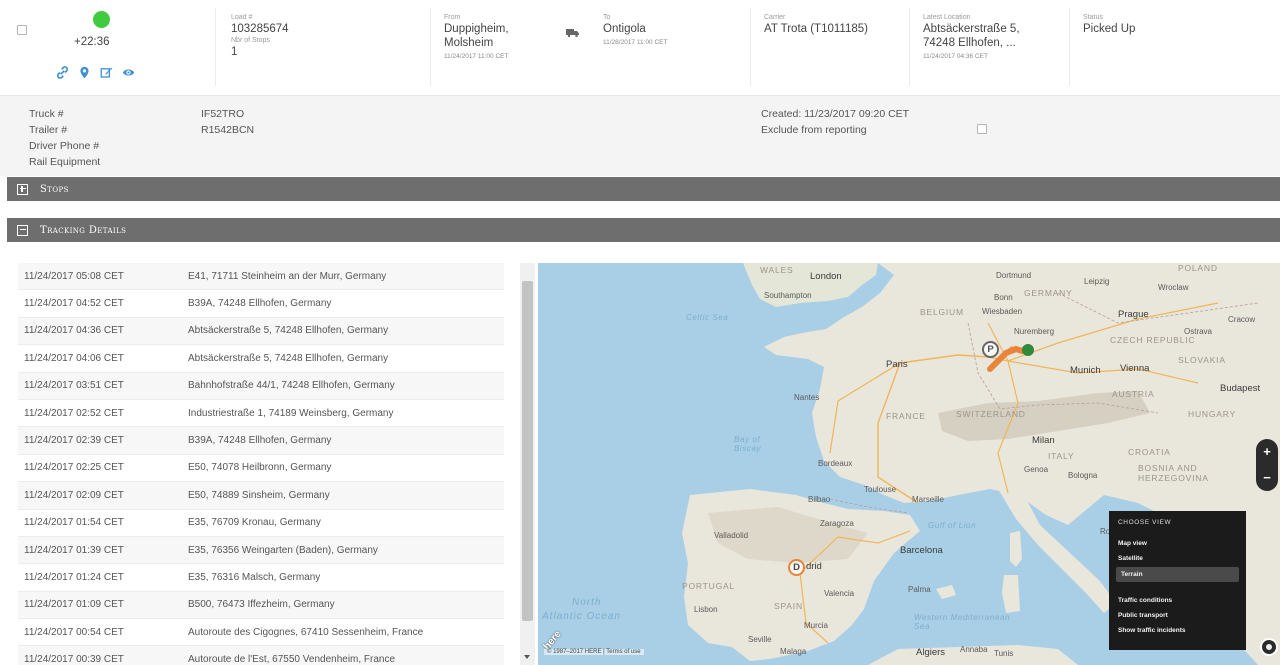 The height and width of the screenshot is (665, 1280). I want to click on zoom-in-button: +, so click(1267, 452).